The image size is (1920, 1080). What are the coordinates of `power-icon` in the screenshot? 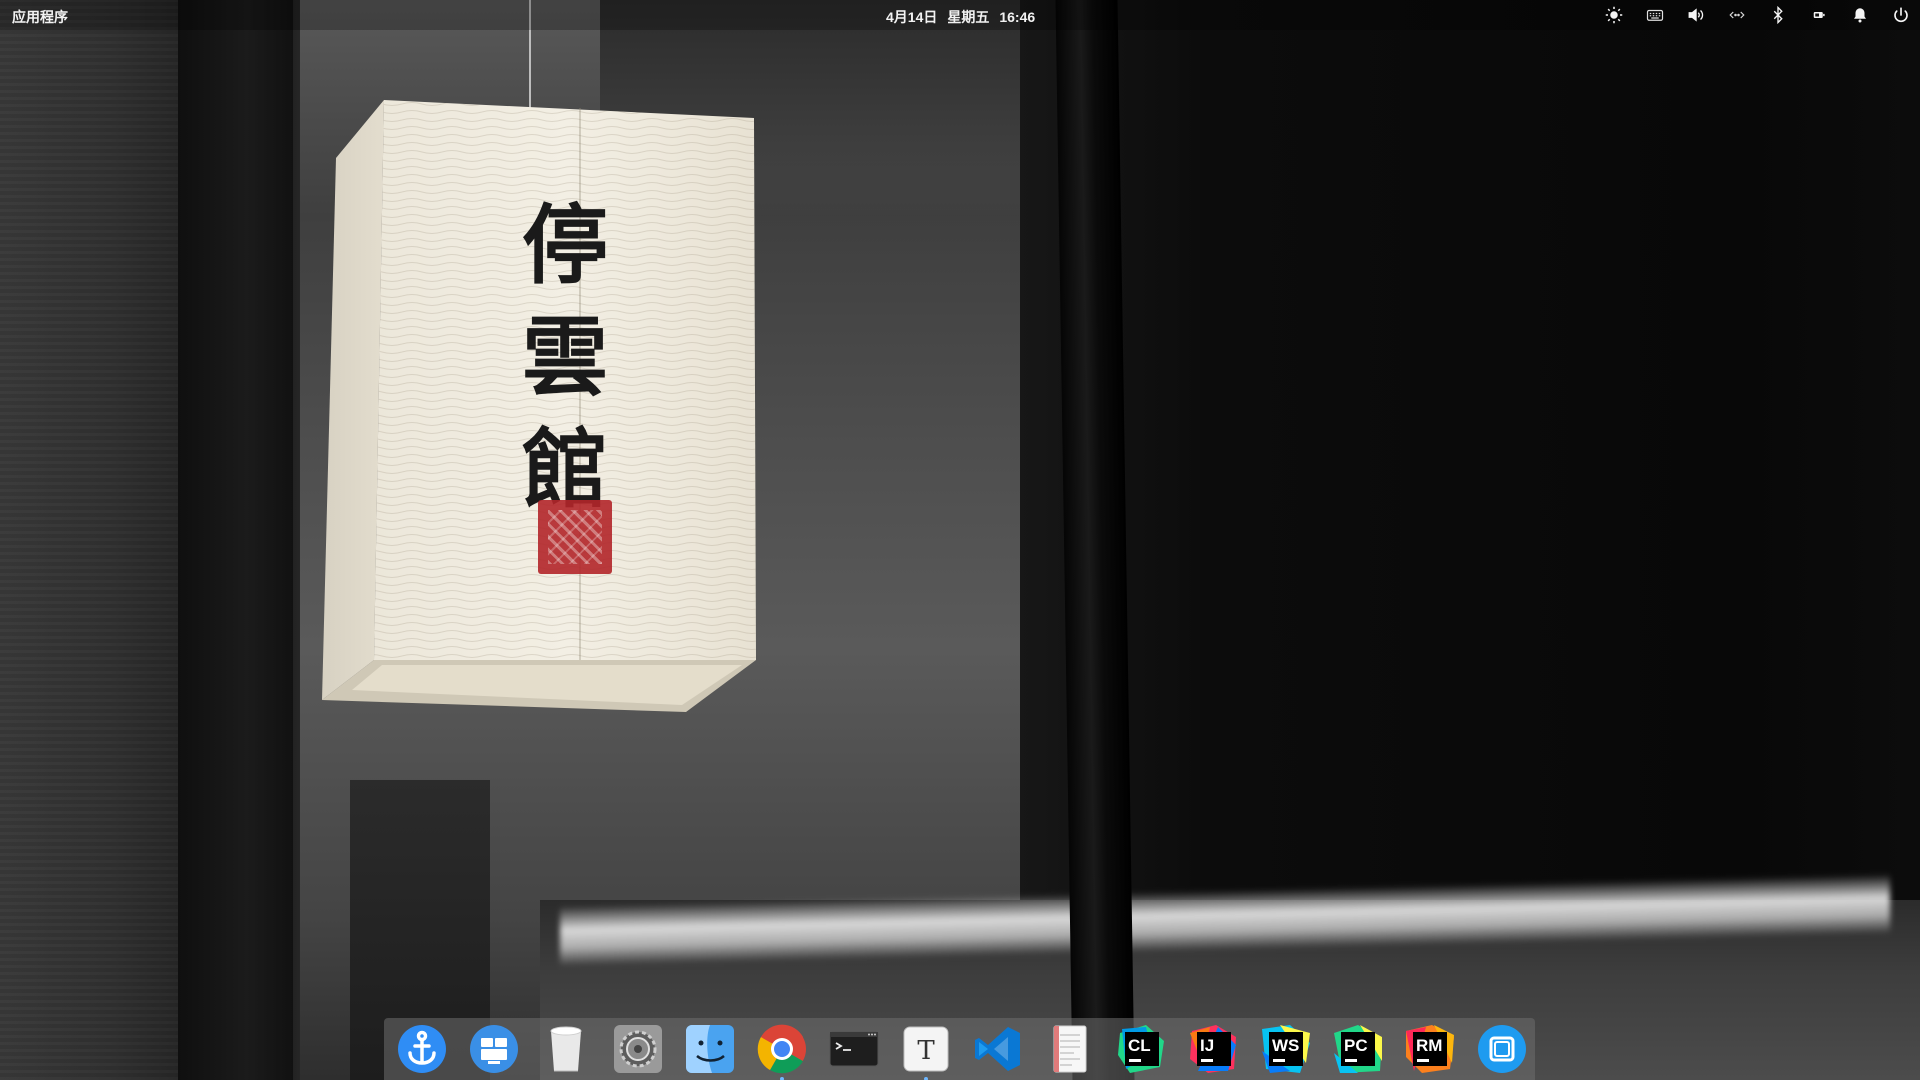 It's located at (1901, 15).